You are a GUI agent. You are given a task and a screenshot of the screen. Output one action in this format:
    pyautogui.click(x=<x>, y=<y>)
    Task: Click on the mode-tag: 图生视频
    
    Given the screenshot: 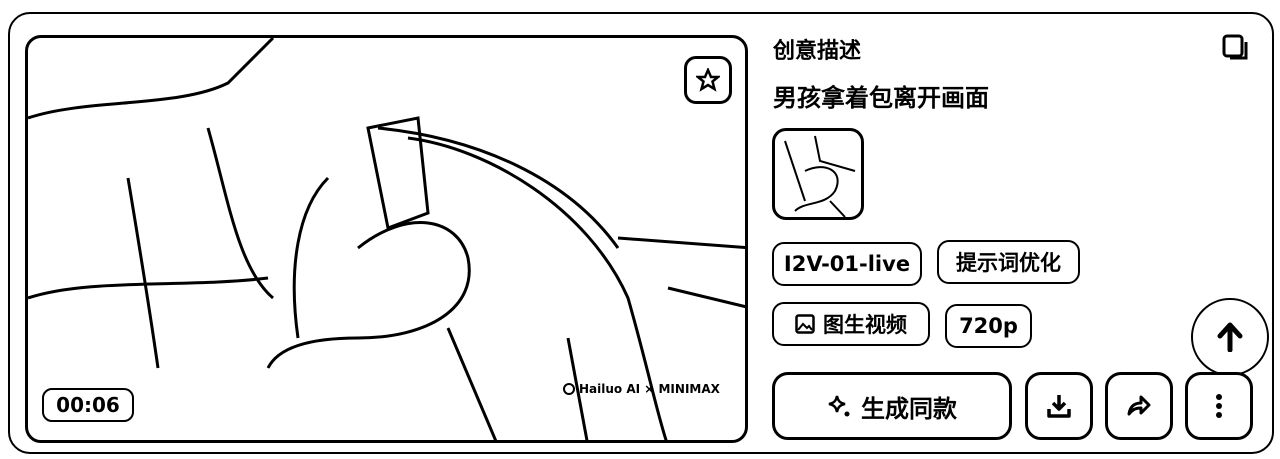 What is the action you would take?
    pyautogui.click(x=851, y=324)
    